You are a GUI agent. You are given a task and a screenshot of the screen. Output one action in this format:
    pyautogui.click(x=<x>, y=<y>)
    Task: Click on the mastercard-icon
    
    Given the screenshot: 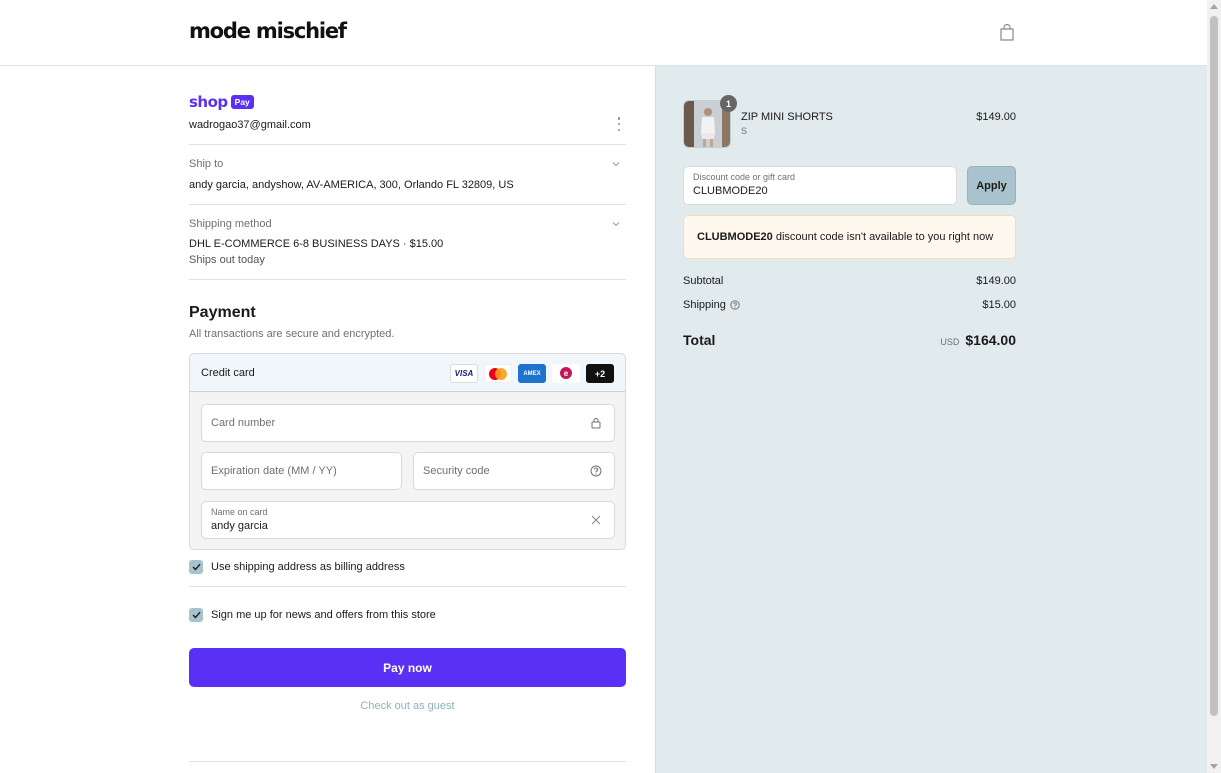 What is the action you would take?
    pyautogui.click(x=498, y=373)
    